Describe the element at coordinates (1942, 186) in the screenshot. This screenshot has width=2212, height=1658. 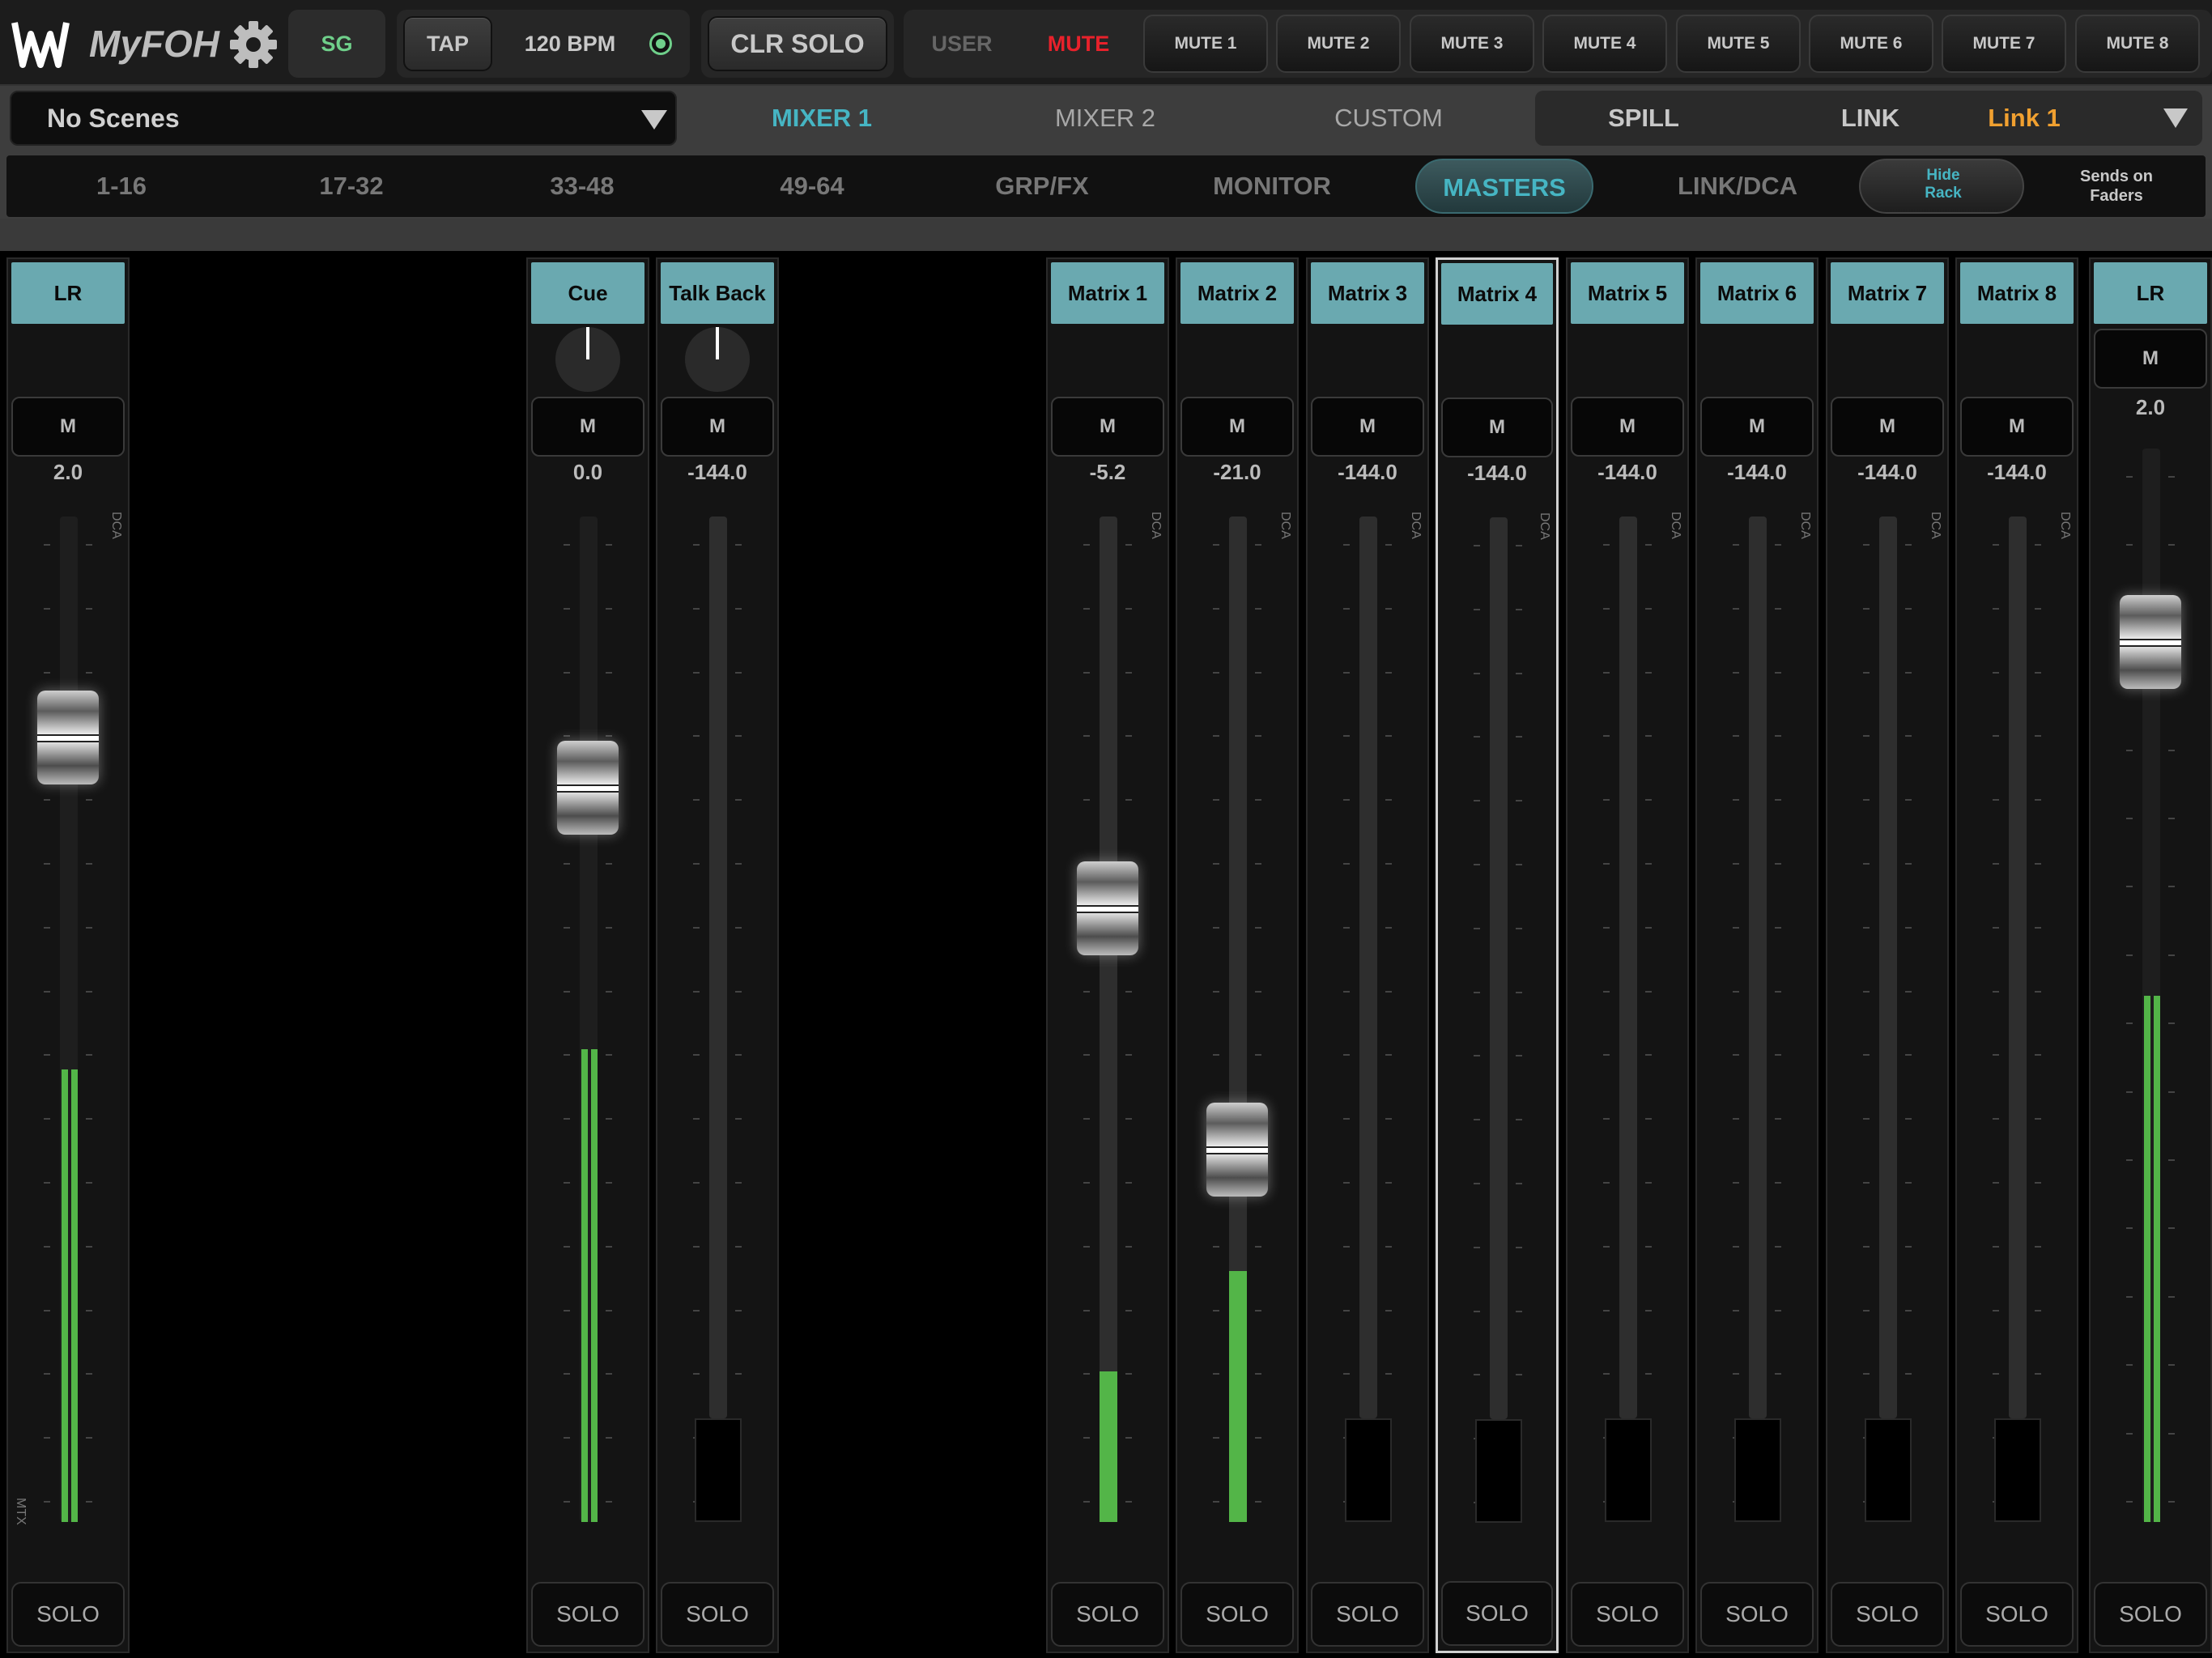
I see `hide-rack-button: Hide Rack` at that location.